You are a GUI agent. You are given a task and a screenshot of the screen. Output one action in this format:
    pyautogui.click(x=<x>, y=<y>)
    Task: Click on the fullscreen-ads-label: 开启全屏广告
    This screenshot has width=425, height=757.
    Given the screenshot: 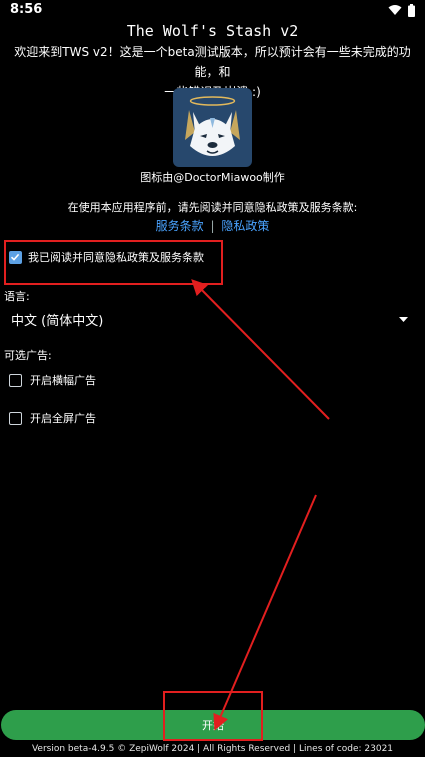 What is the action you would take?
    pyautogui.click(x=63, y=418)
    